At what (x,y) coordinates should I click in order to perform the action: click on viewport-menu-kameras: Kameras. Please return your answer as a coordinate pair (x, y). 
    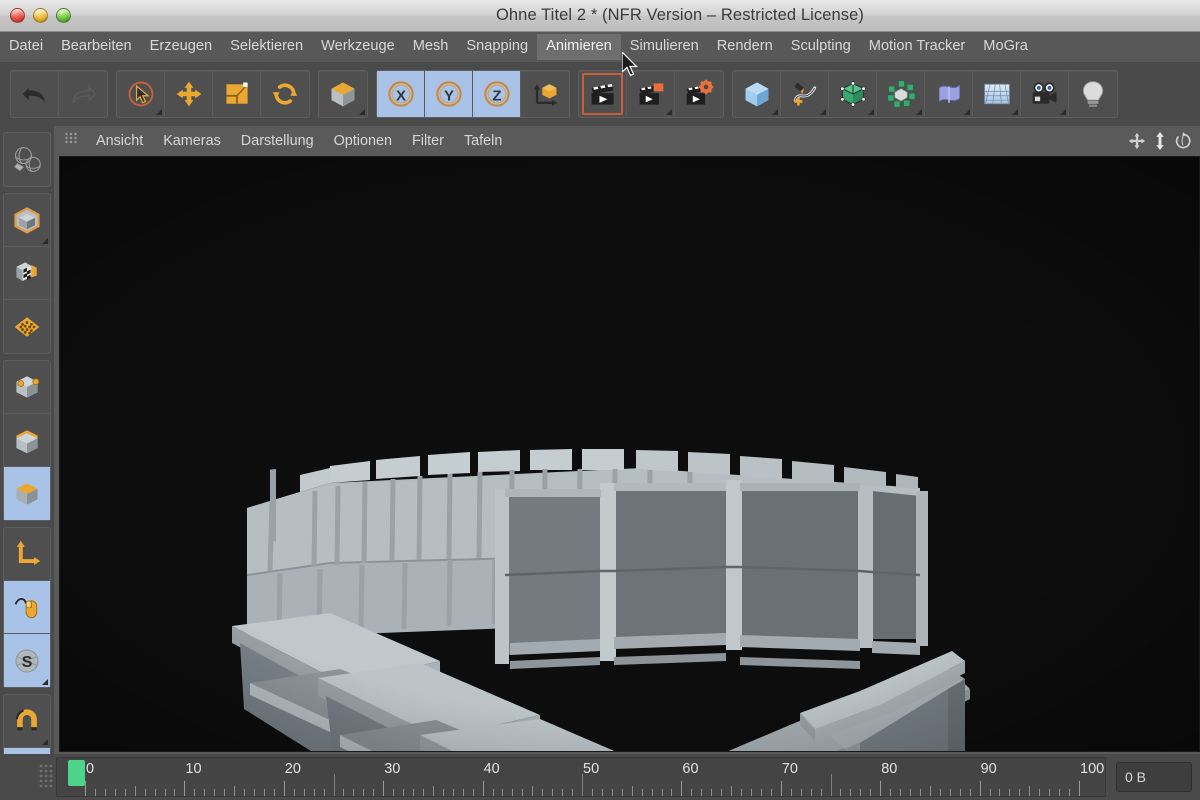
    Looking at the image, I should click on (192, 141).